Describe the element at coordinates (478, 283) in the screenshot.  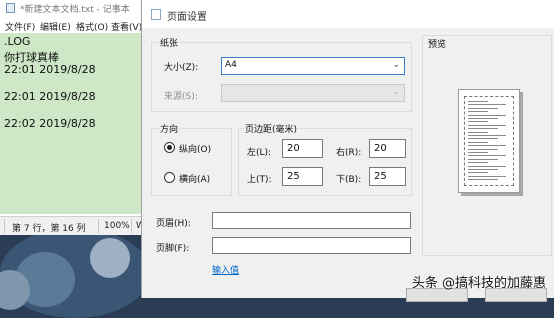
I see `watermark: 头条 @搞科技的加藤惠` at that location.